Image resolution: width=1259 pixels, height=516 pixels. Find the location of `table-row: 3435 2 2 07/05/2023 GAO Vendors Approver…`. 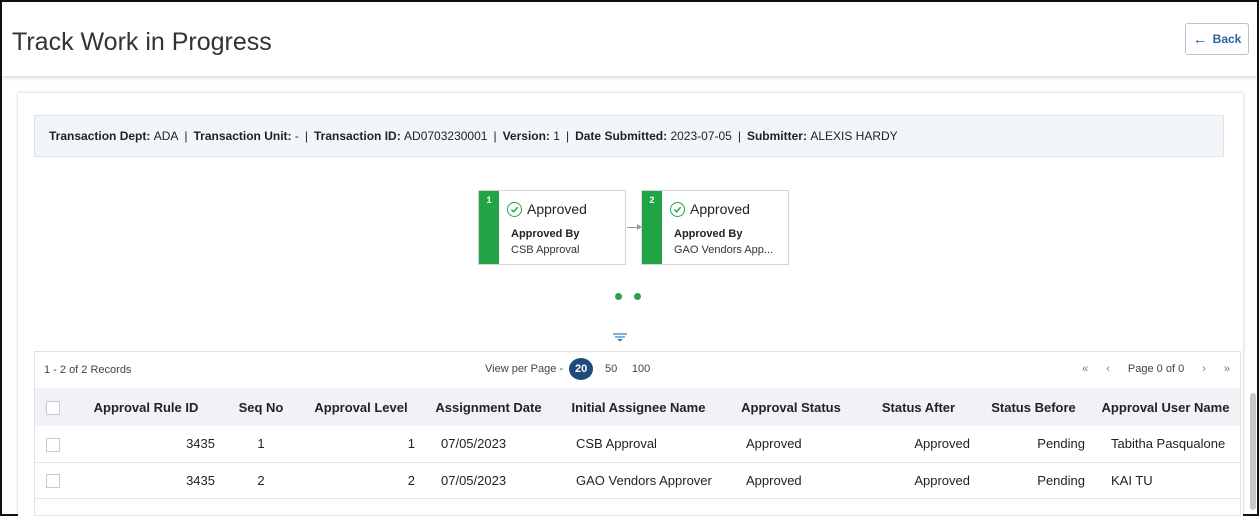

table-row: 3435 2 2 07/05/2023 GAO Vendors Approver… is located at coordinates (637, 480).